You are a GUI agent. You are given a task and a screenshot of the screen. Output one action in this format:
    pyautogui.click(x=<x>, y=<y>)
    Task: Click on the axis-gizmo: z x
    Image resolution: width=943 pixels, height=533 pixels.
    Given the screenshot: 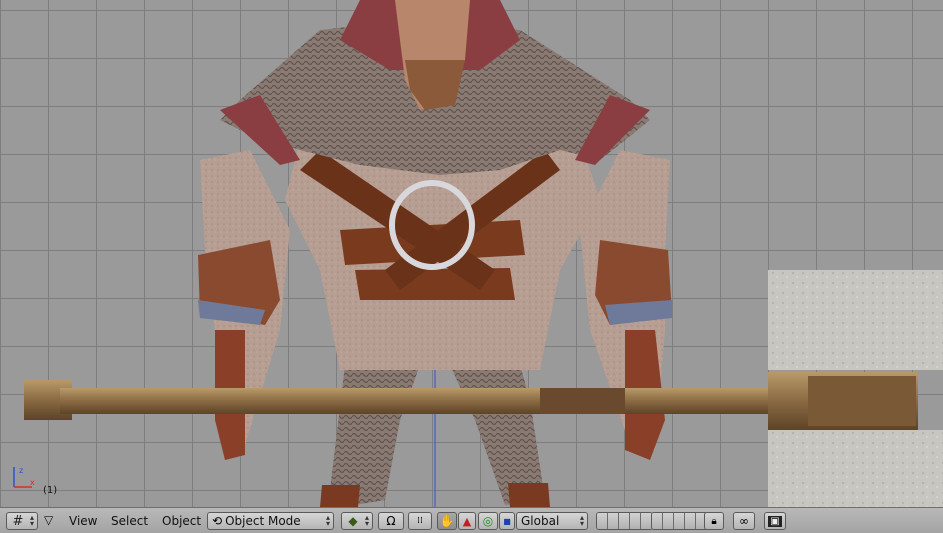 What is the action you would take?
    pyautogui.click(x=24, y=477)
    